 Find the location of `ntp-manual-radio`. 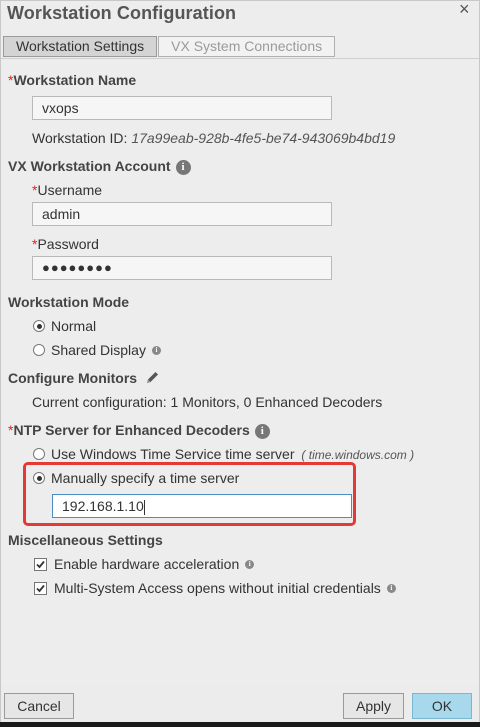

ntp-manual-radio is located at coordinates (39, 478).